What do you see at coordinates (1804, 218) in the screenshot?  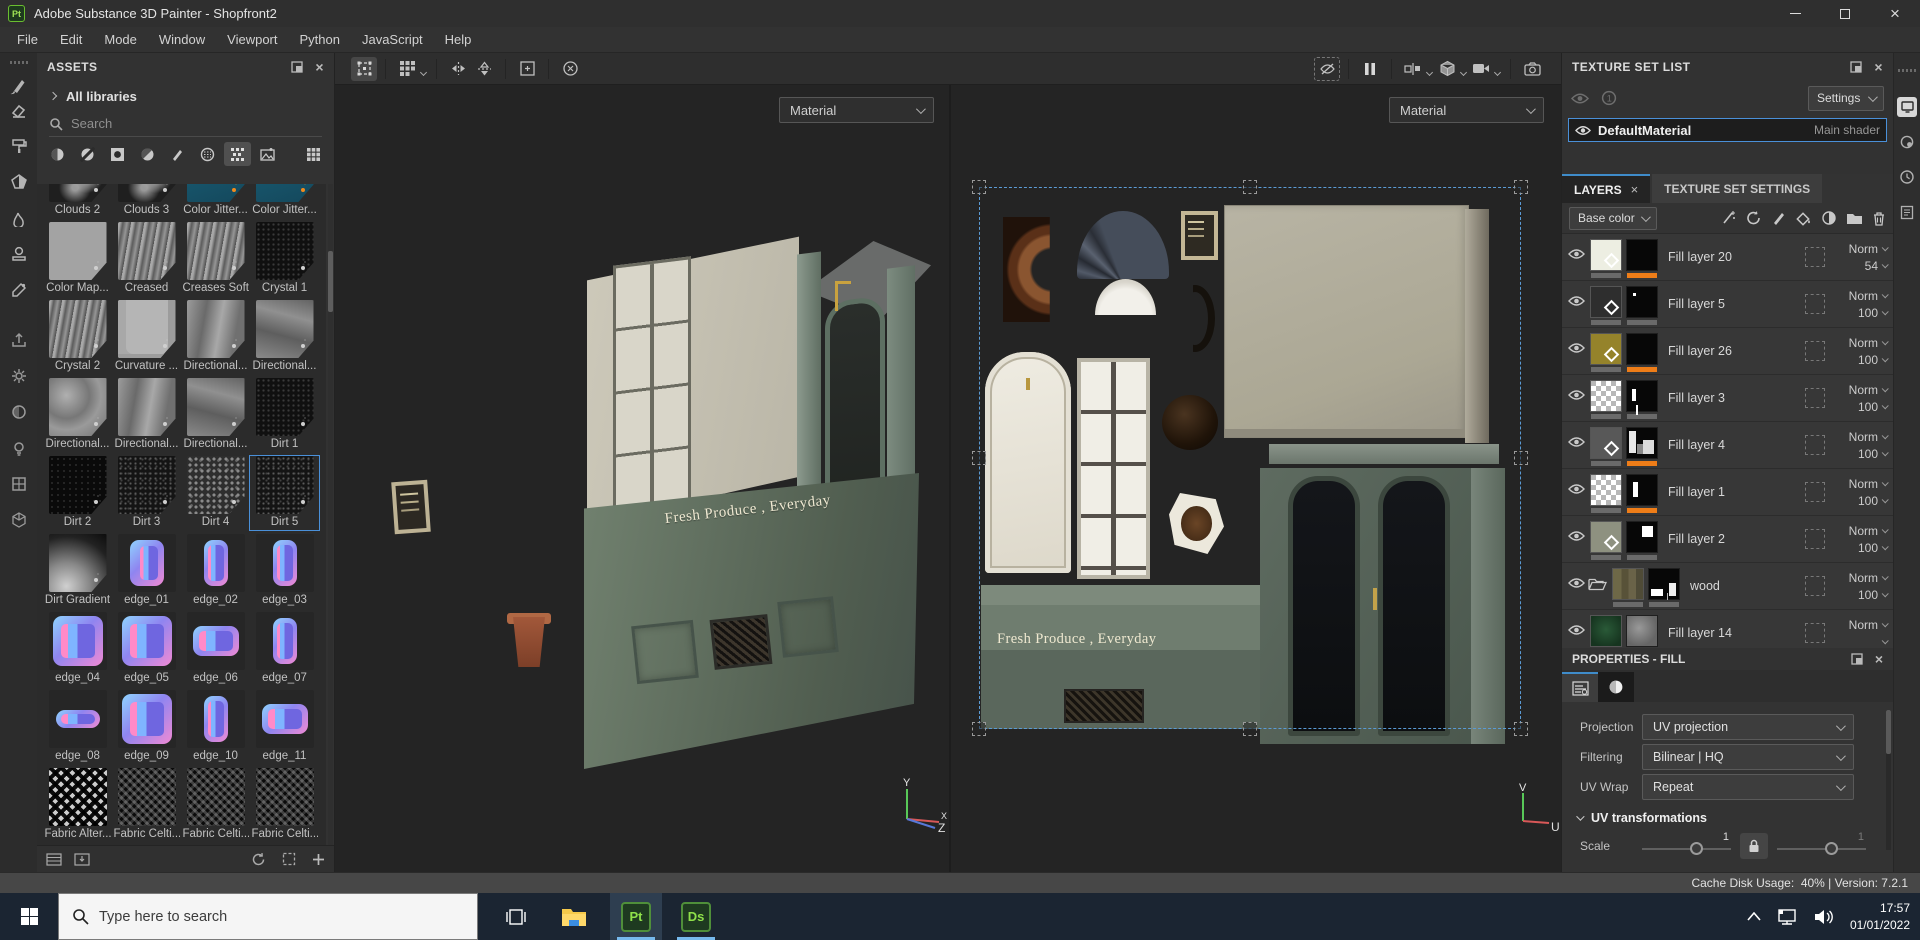 I see `add-fill-layer-icon` at bounding box center [1804, 218].